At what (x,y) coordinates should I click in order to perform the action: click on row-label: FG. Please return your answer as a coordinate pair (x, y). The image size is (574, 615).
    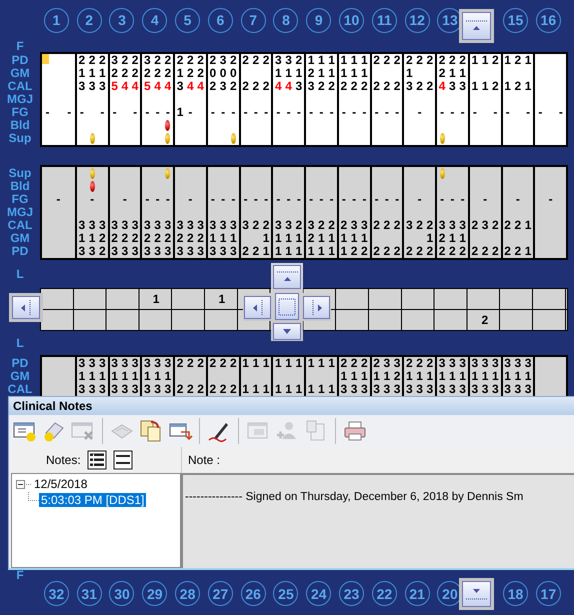
    Looking at the image, I should click on (20, 199).